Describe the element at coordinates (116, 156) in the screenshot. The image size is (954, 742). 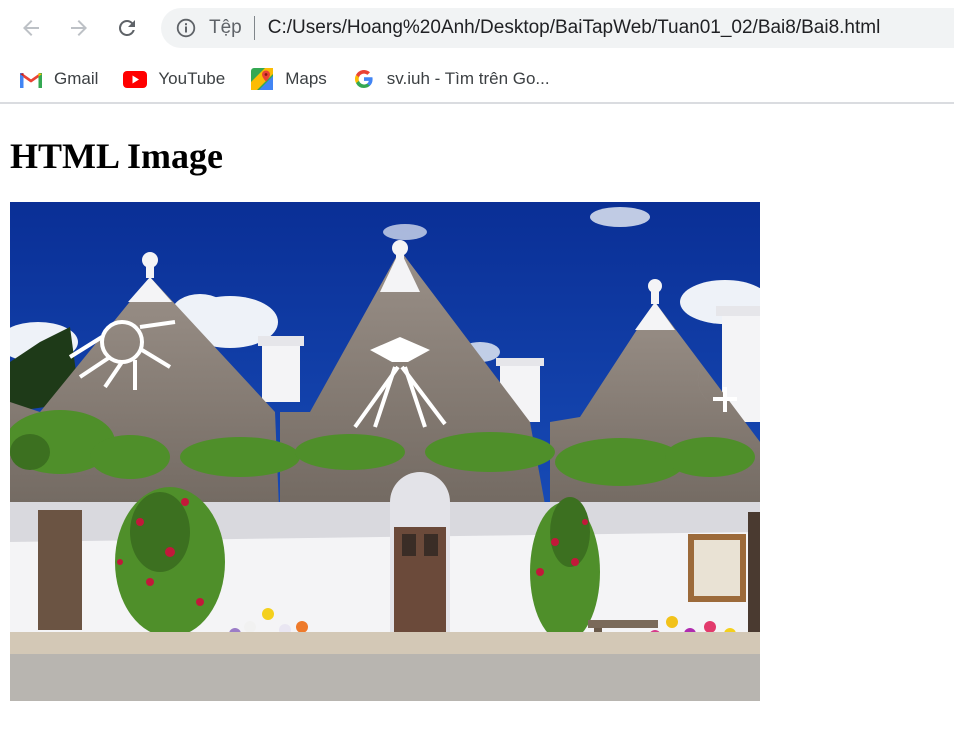
I see `page-heading: HTML Image` at that location.